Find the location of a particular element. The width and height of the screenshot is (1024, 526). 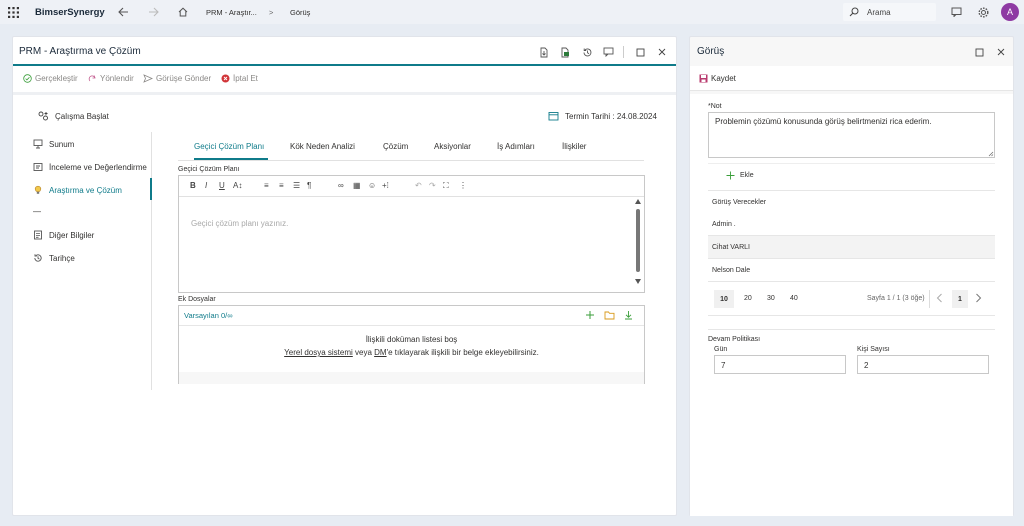

tab-is-adimlari: İş Adımları is located at coordinates (516, 146).